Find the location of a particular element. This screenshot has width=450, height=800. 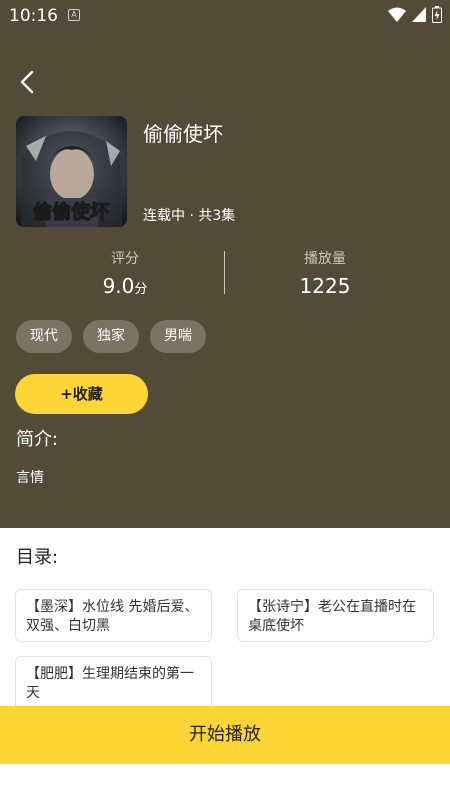

battery-icon is located at coordinates (437, 14).